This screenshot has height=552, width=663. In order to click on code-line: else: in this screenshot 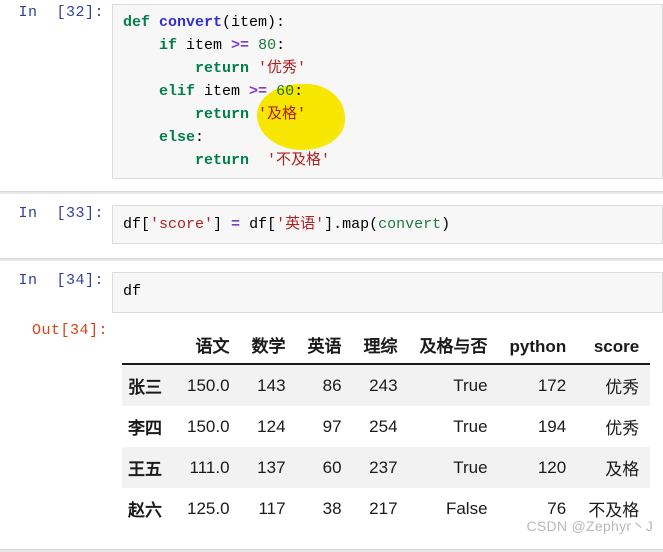, I will do `click(388, 137)`.